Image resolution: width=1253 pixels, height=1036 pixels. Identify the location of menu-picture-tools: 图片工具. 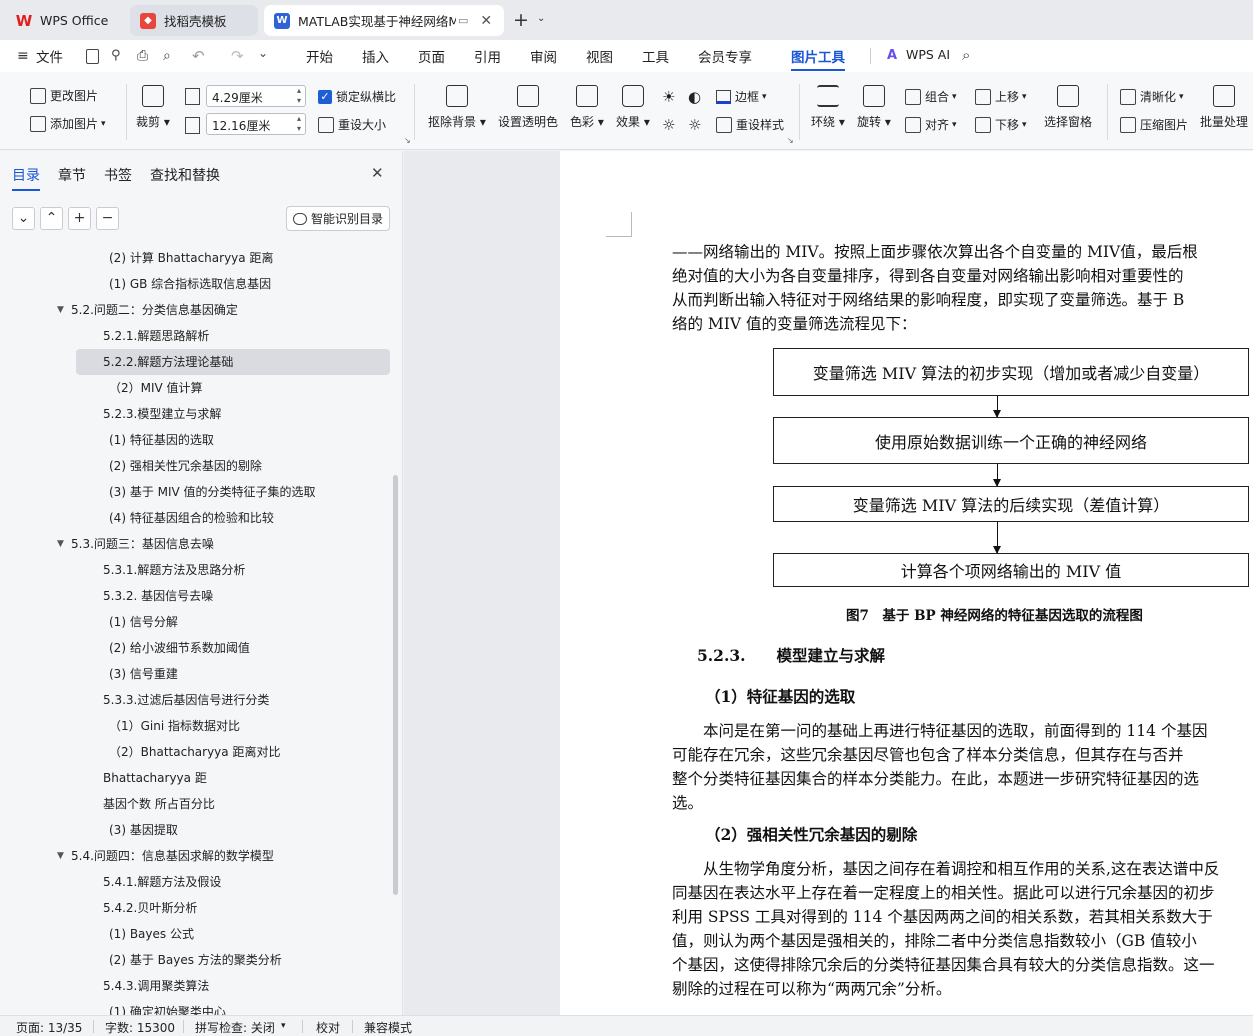
(818, 58).